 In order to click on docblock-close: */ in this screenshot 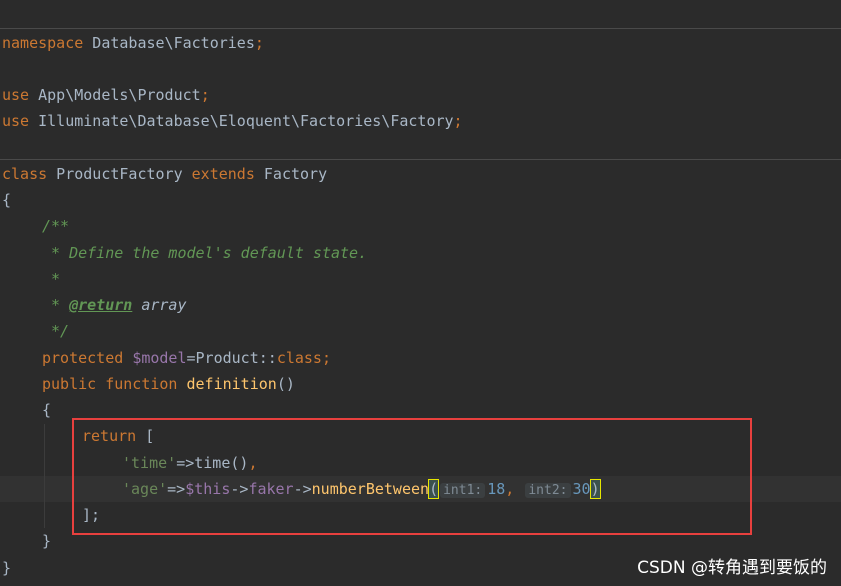, I will do `click(55, 331)`.